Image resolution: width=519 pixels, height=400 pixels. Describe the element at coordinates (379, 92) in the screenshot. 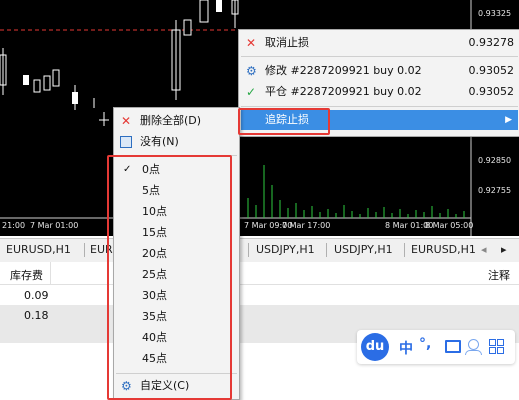

I see `menu-item-close-order: ✓ 平仓 #2287209921 buy 0.02 0.93052` at that location.